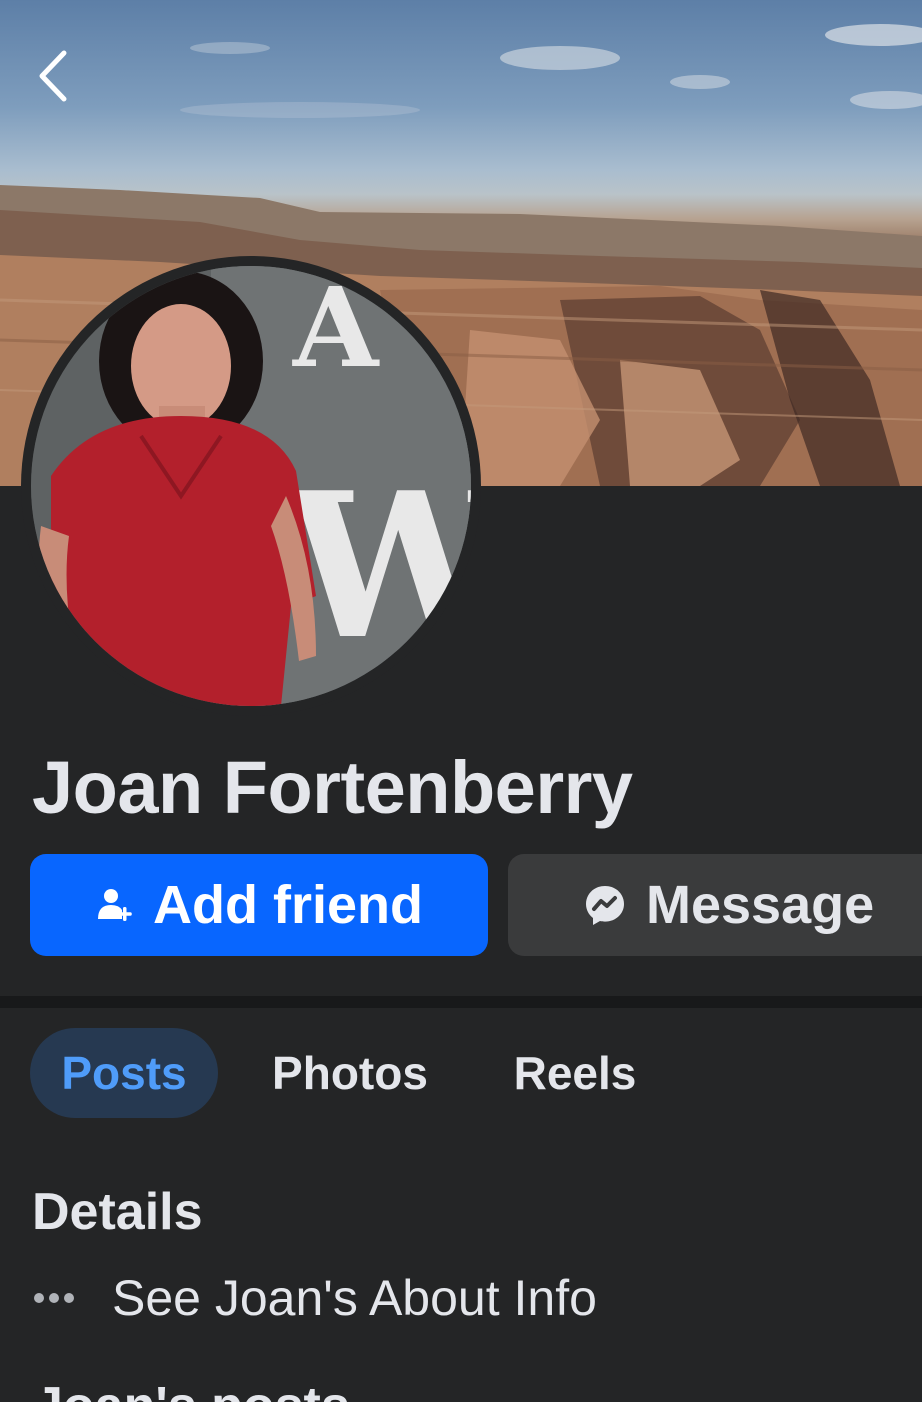 The width and height of the screenshot is (922, 1402). I want to click on avatar-photo-content: A W, so click(251, 486).